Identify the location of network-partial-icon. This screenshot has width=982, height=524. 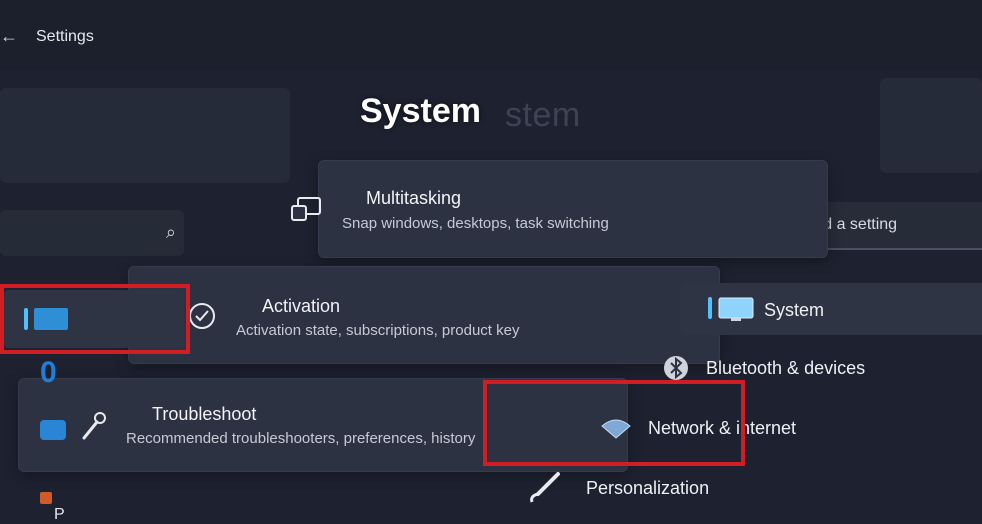
(53, 430).